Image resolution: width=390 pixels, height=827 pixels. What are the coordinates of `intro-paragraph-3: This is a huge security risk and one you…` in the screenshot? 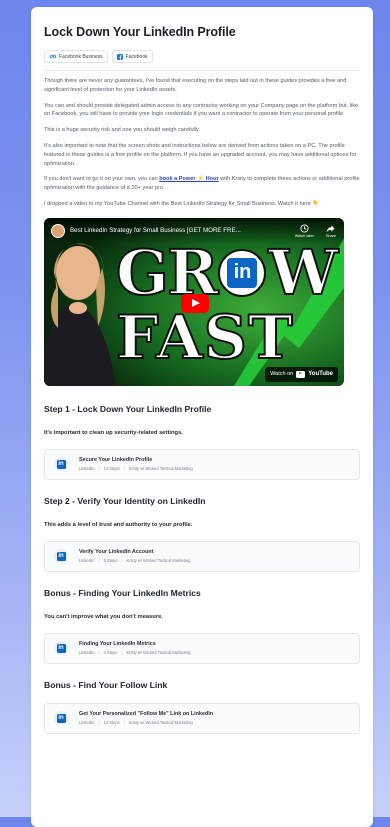 It's located at (122, 130).